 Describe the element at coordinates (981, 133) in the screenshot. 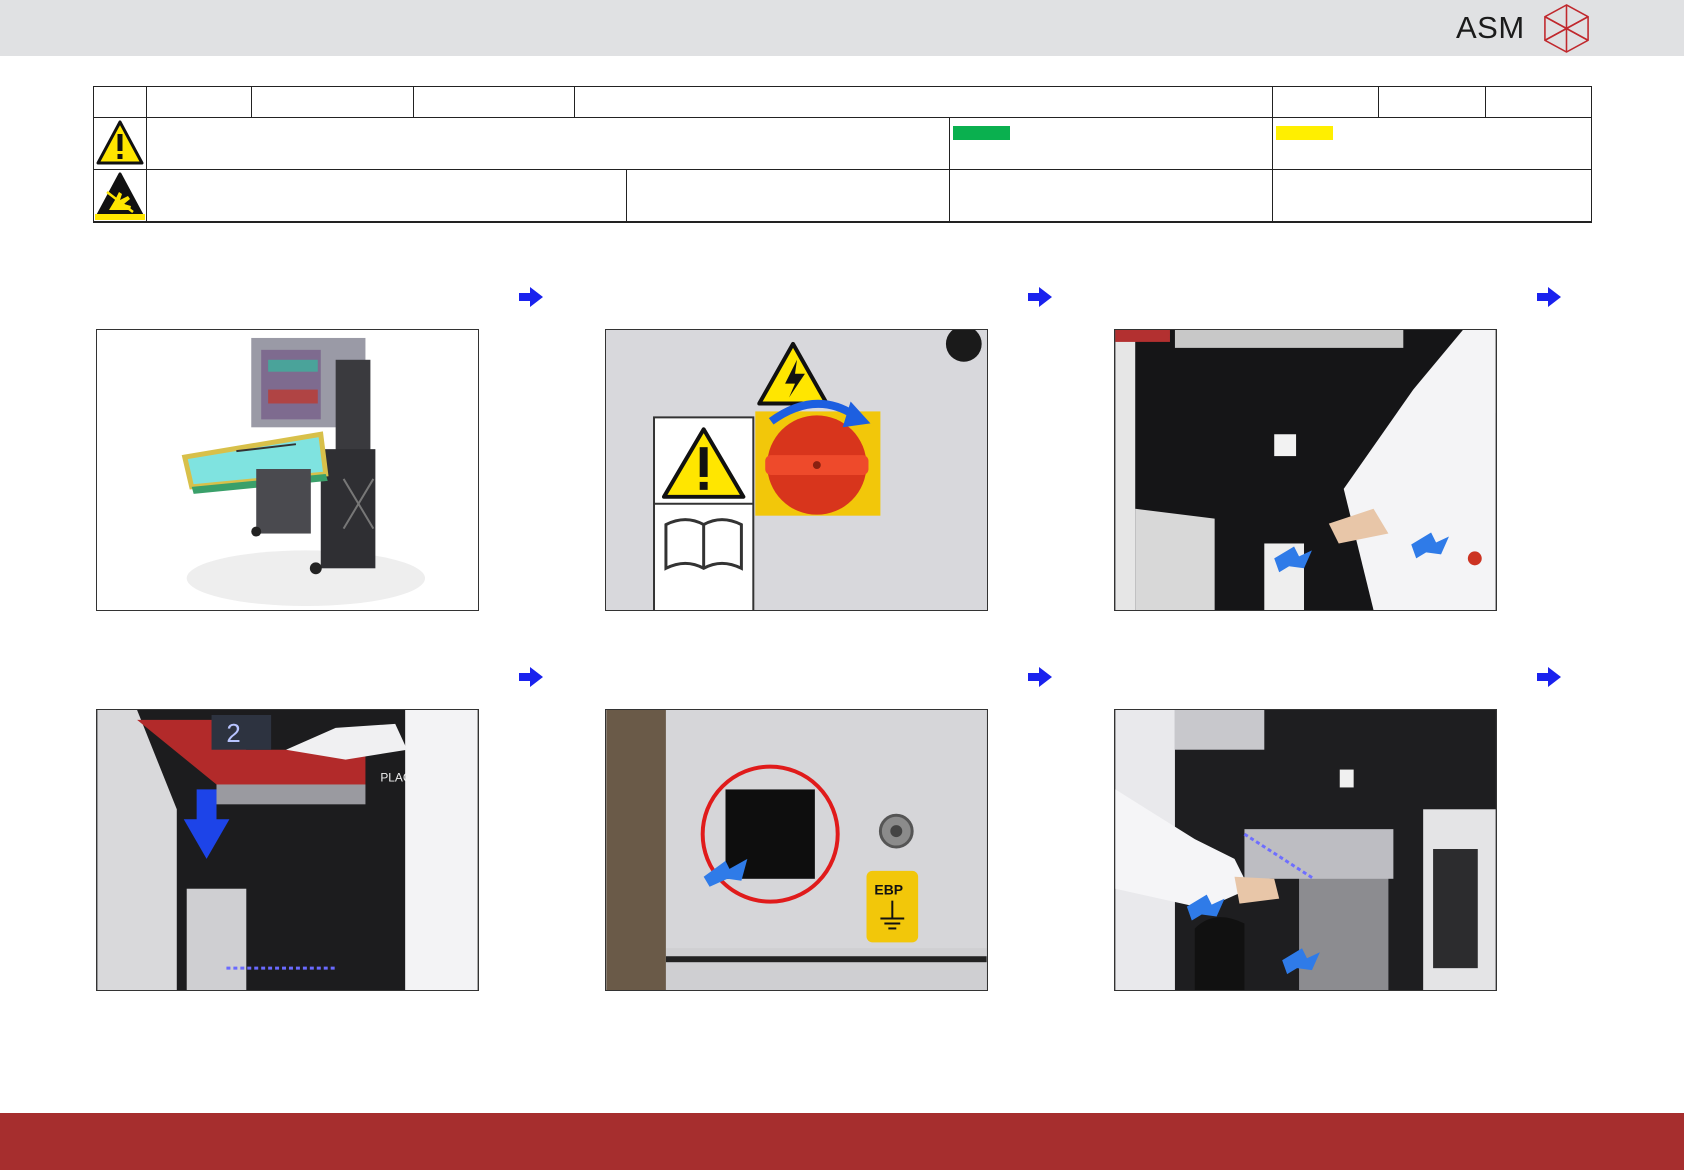

I see `green-status-swatch` at that location.